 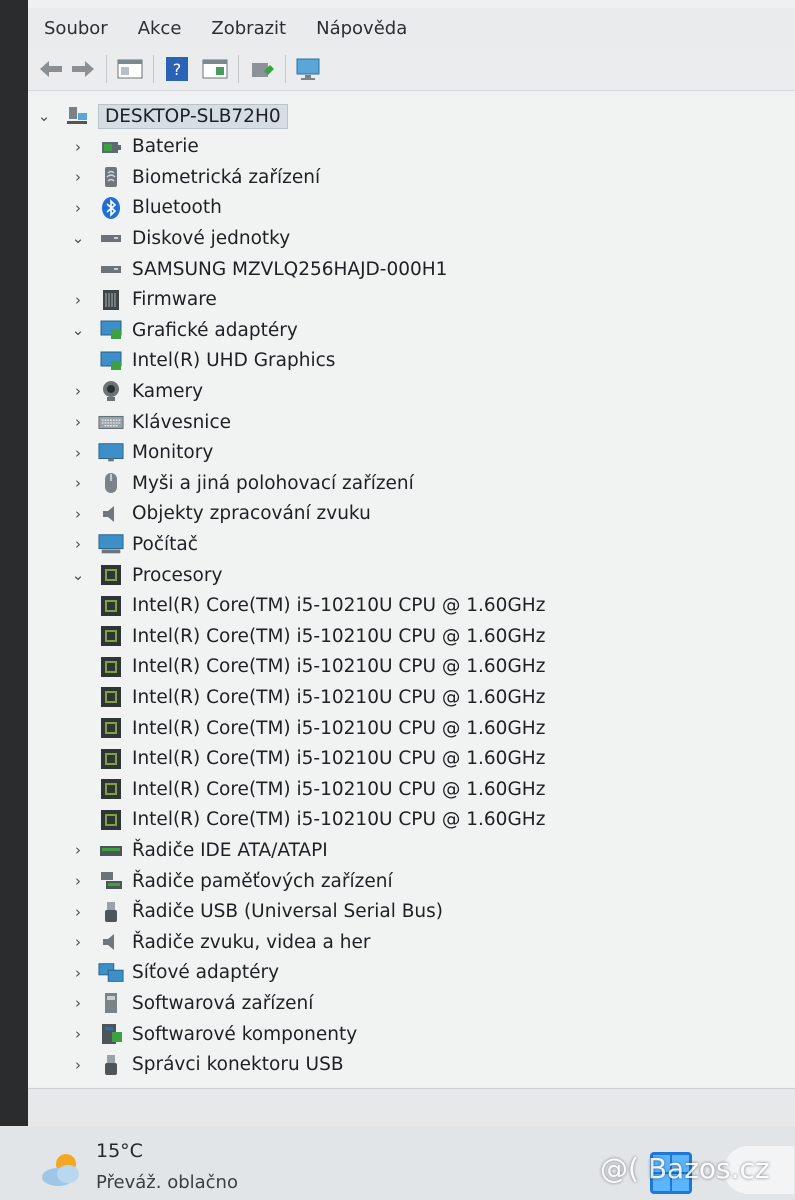 I want to click on bluetooth-icon, so click(x=111, y=208).